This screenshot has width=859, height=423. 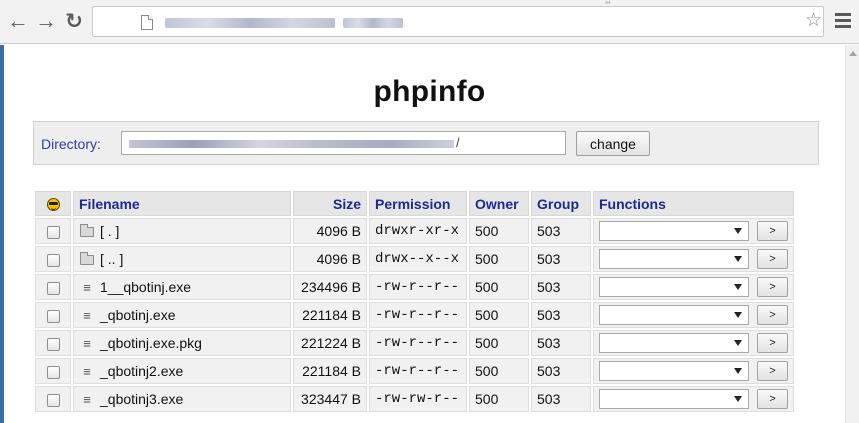 I want to click on filename-cell: ≡ _qbotinj.exe.pkg, so click(x=182, y=343).